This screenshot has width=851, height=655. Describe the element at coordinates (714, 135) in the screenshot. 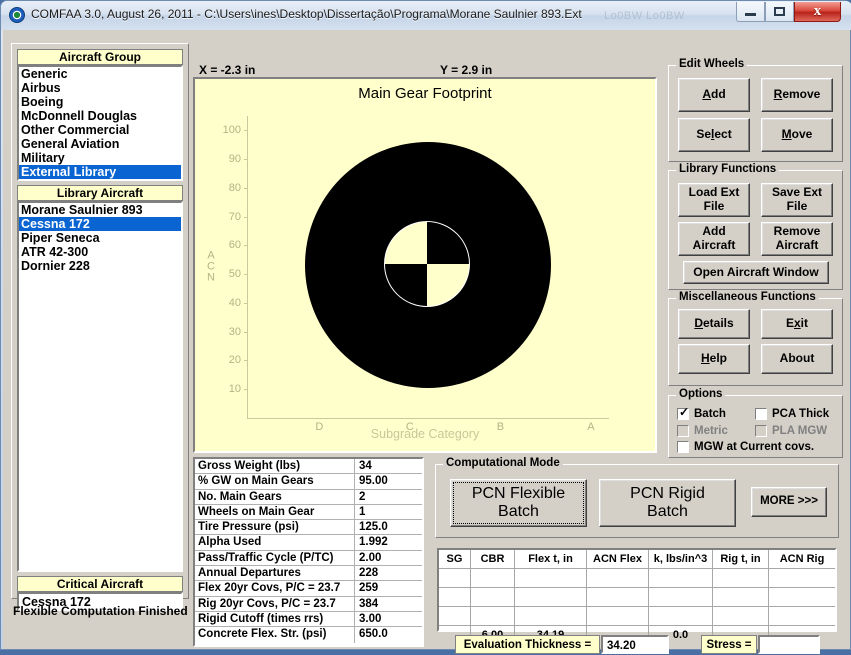

I see `select-wheel-button: Se l ect` at that location.